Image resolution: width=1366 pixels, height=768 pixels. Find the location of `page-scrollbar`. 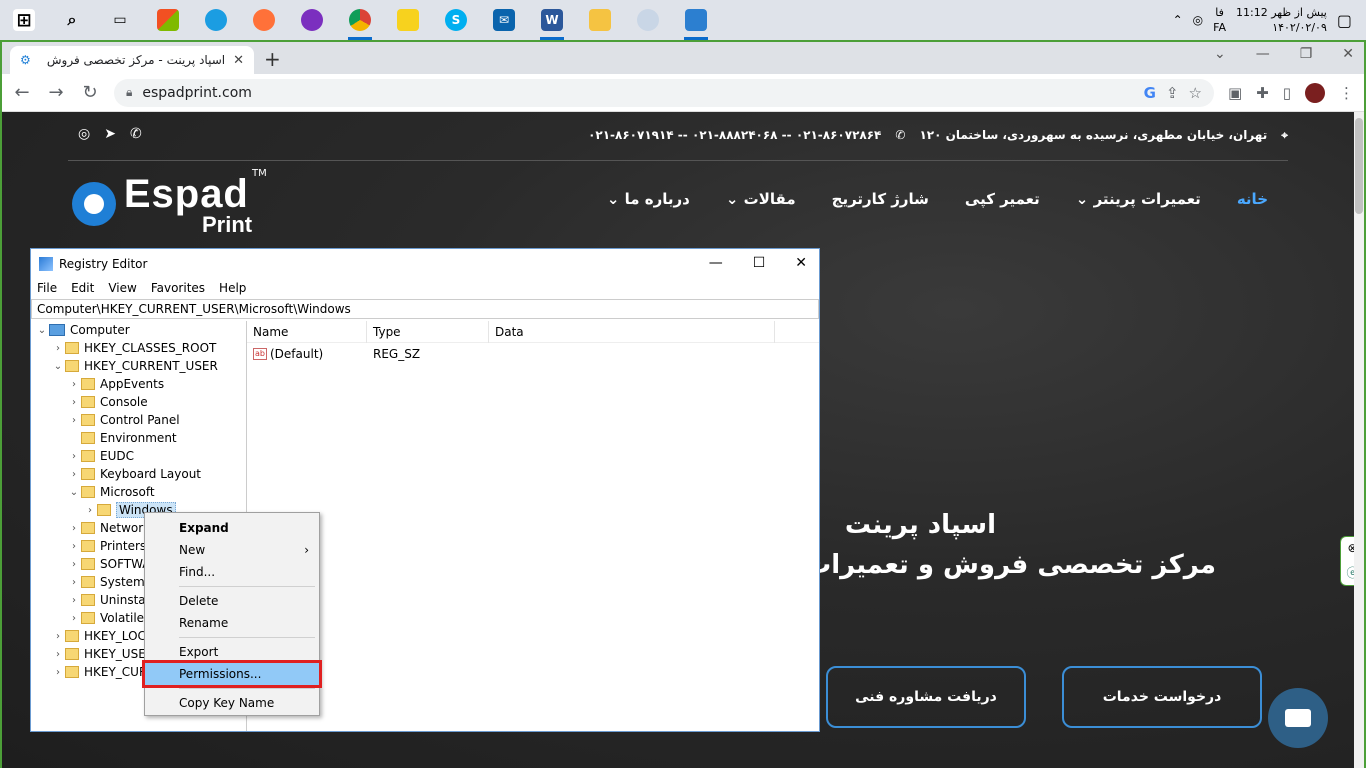

page-scrollbar is located at coordinates (1359, 440).